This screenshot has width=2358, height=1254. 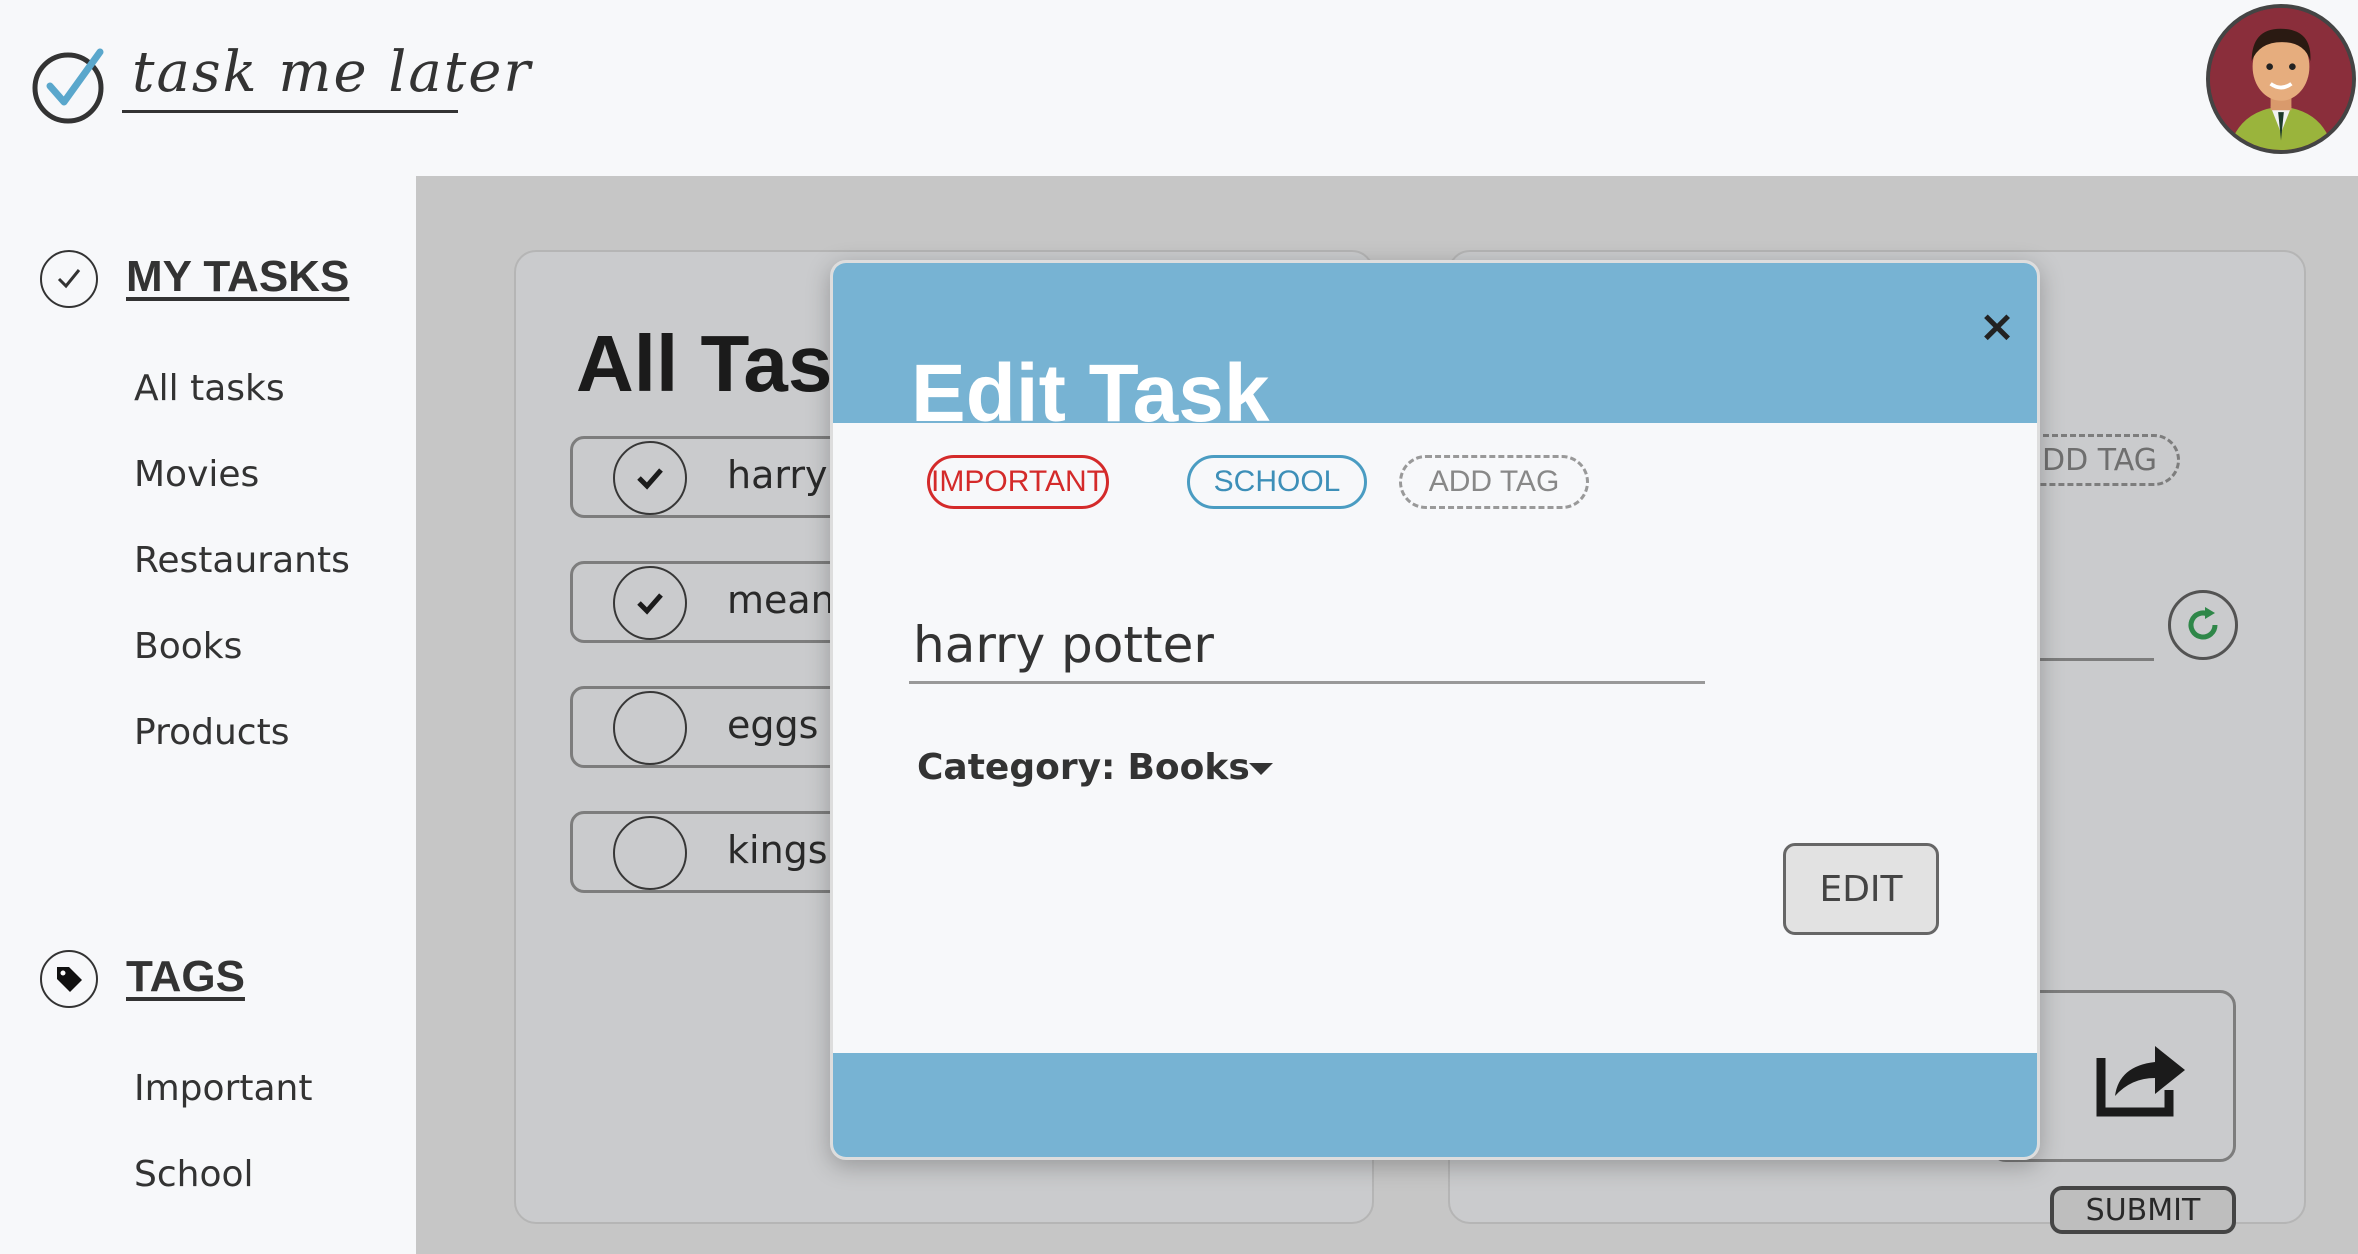 What do you see at coordinates (68, 86) in the screenshot?
I see `logo-check-icon` at bounding box center [68, 86].